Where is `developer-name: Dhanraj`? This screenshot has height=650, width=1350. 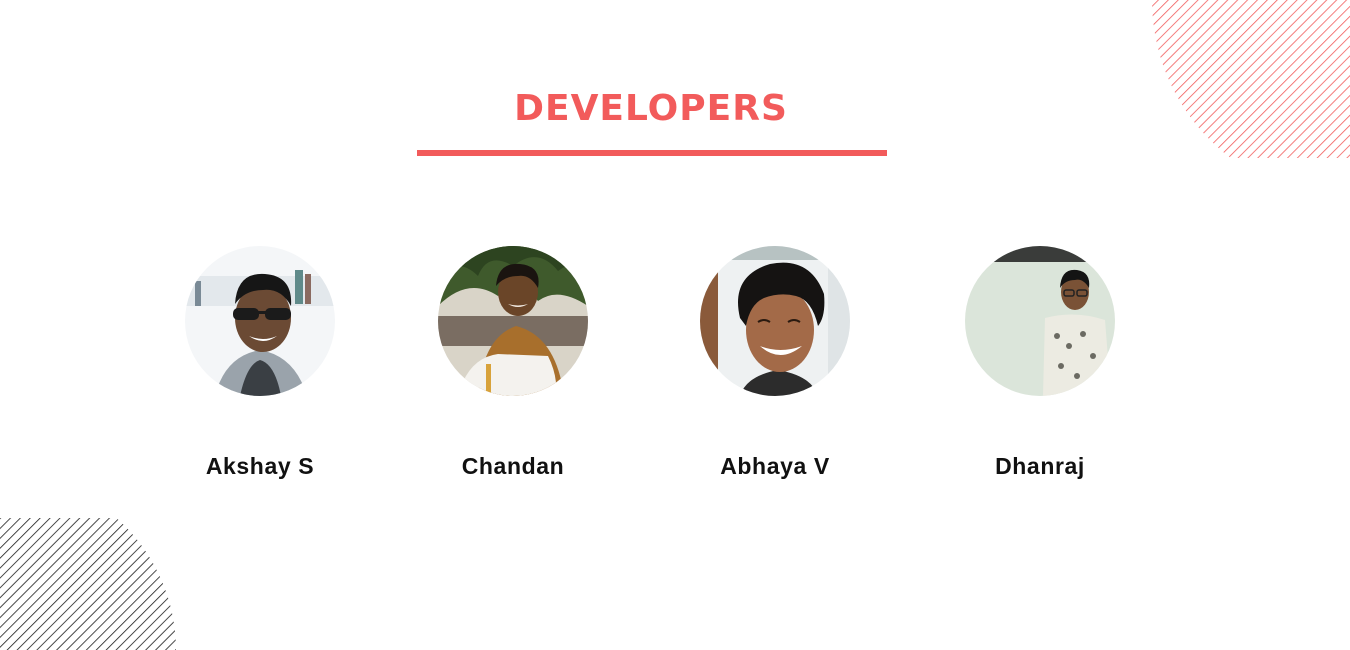
developer-name: Dhanraj is located at coordinates (1040, 466).